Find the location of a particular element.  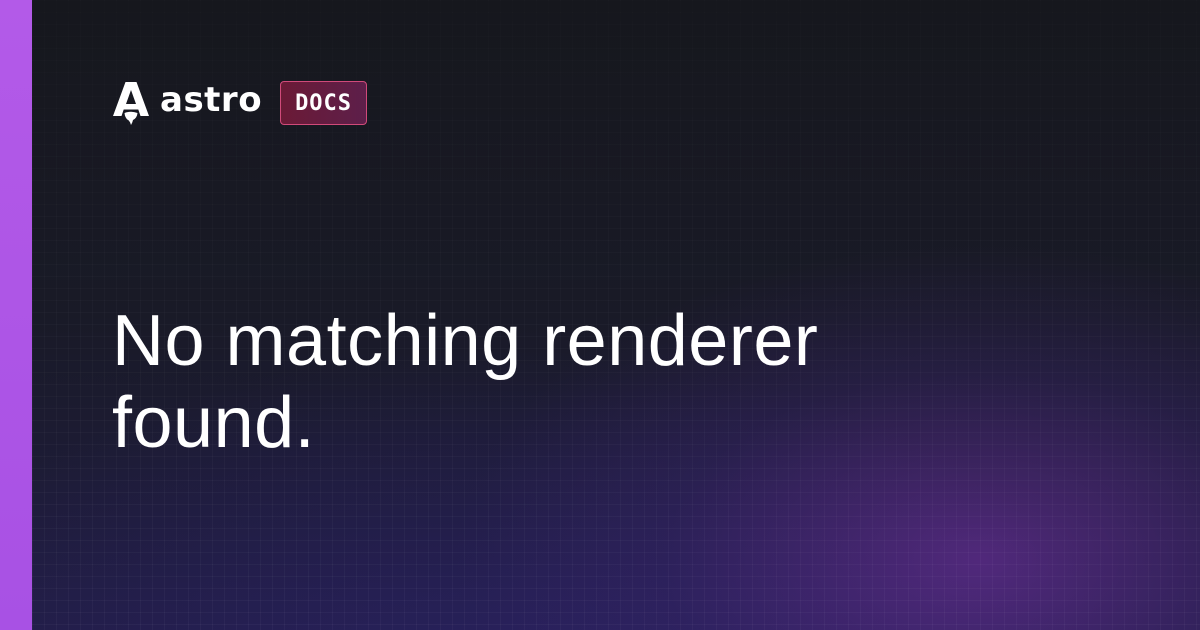

brand-logo-row: astro DOCS is located at coordinates (240, 103).